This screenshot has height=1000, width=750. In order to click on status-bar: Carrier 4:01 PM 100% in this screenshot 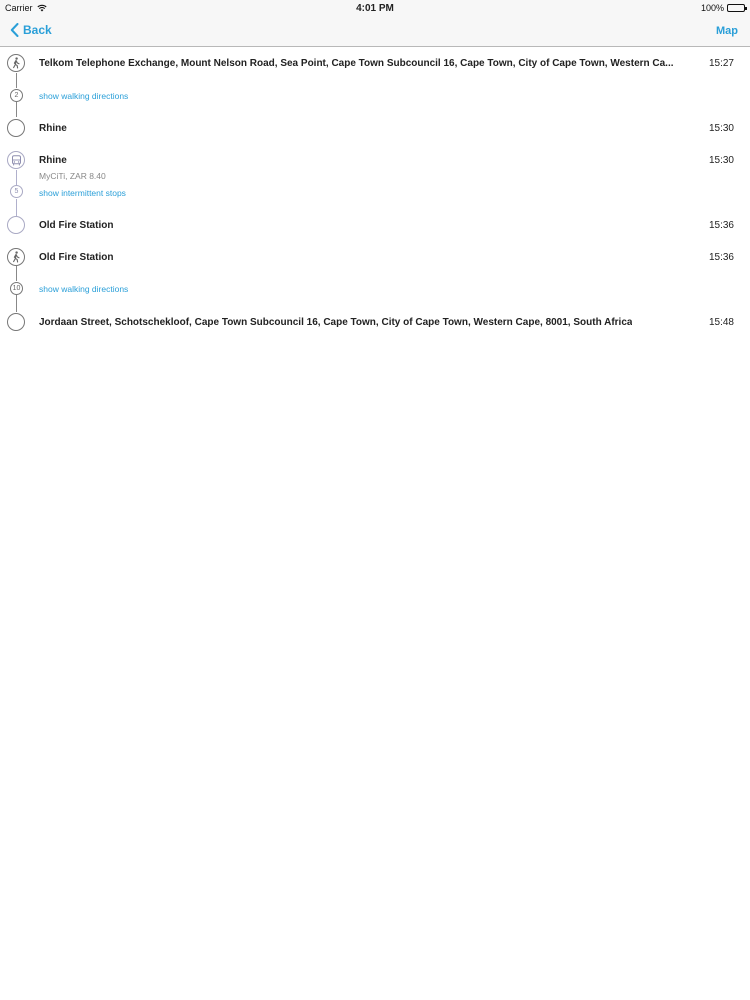, I will do `click(375, 8)`.